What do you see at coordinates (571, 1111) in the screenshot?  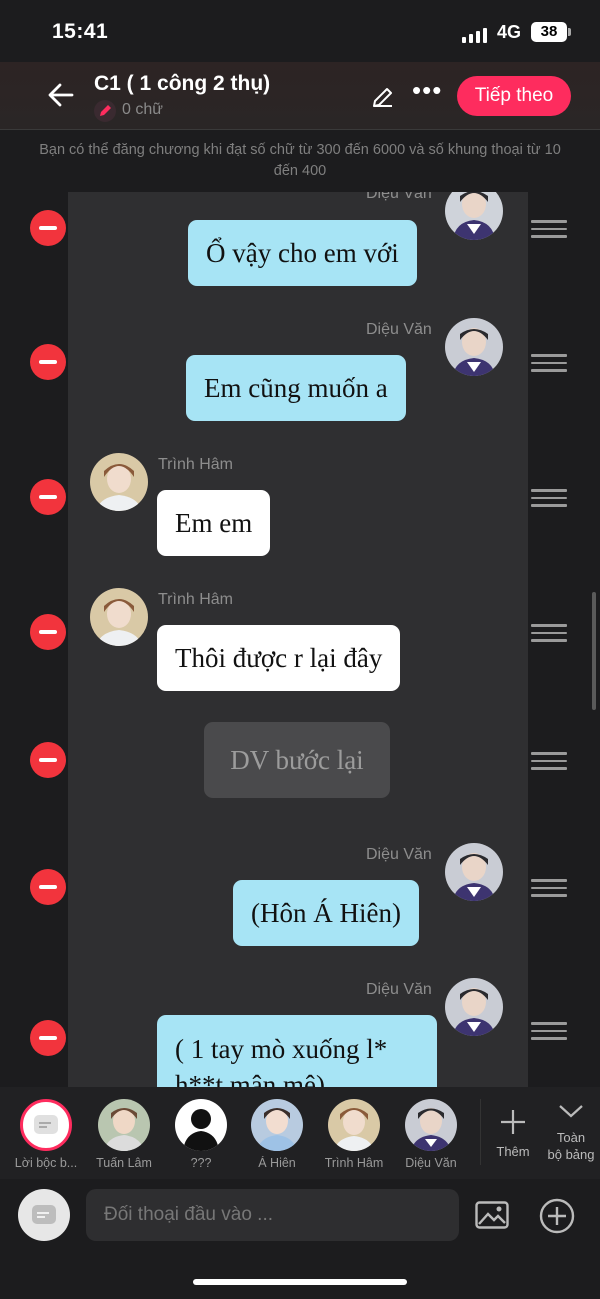 I see `chevron-down-icon` at bounding box center [571, 1111].